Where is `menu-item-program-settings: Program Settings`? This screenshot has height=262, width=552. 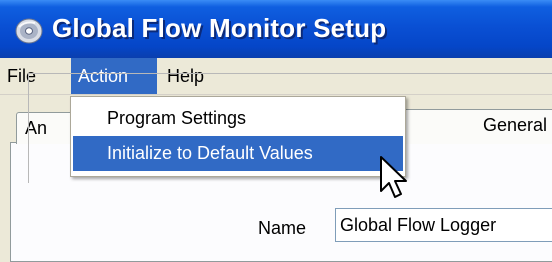 menu-item-program-settings: Program Settings is located at coordinates (238, 118).